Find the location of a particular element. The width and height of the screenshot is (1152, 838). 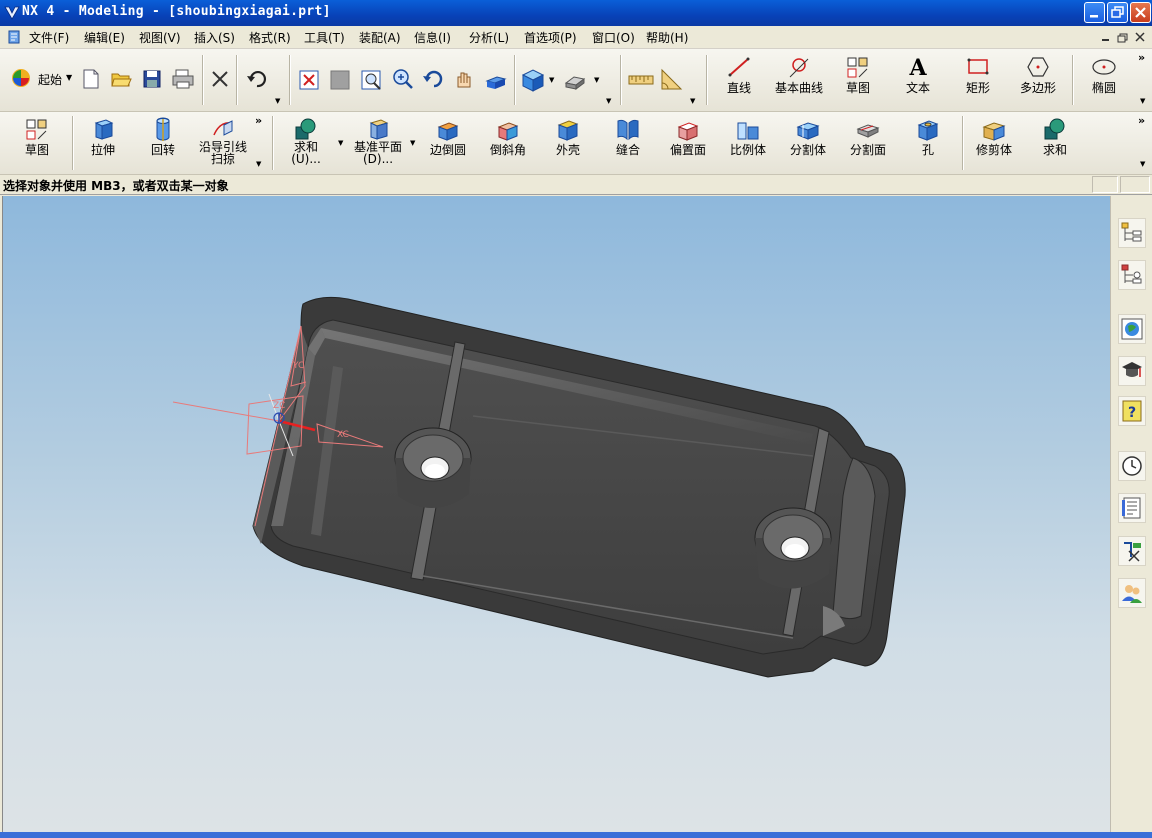

tool-ellipse-label: 椭圆 is located at coordinates (1103, 88).